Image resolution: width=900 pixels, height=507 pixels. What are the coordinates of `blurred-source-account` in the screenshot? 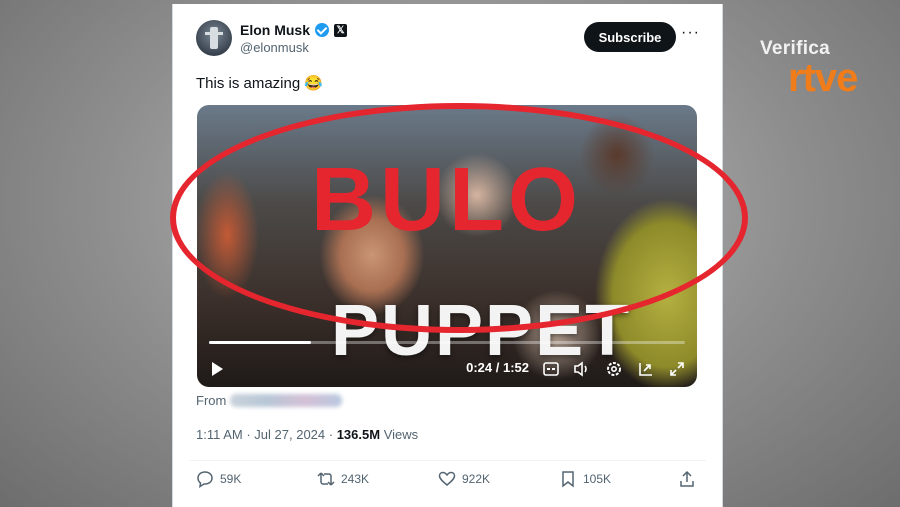 It's located at (286, 400).